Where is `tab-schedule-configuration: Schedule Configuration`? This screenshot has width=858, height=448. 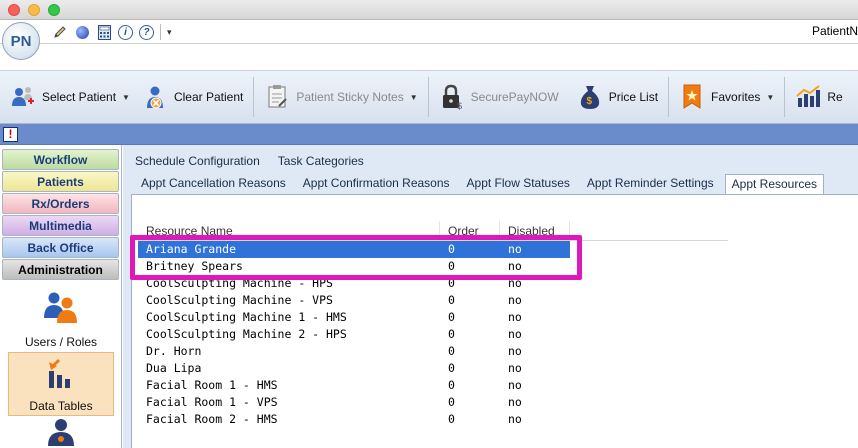
tab-schedule-configuration: Schedule Configuration is located at coordinates (197, 161).